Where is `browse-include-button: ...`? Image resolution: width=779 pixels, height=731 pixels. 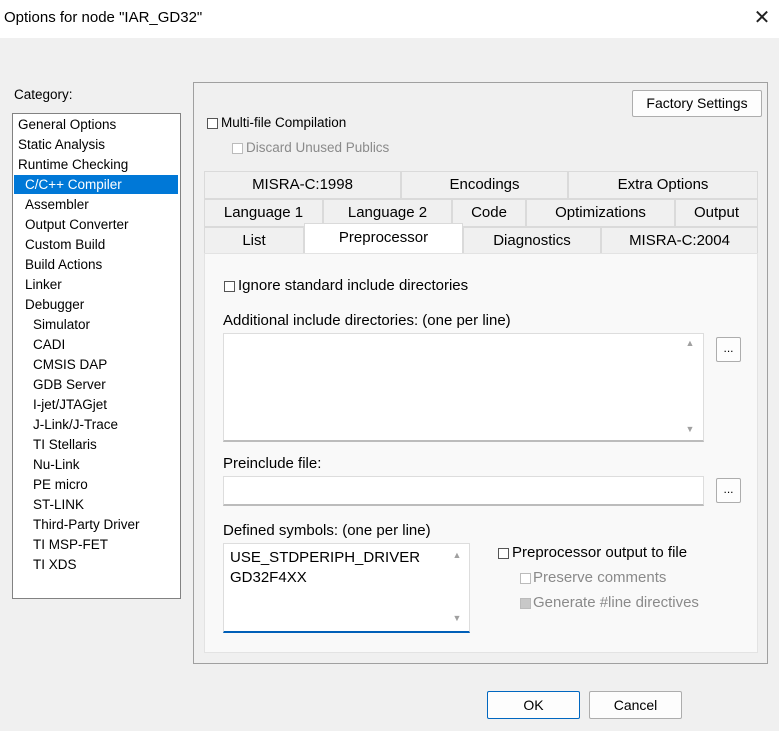 browse-include-button: ... is located at coordinates (728, 349).